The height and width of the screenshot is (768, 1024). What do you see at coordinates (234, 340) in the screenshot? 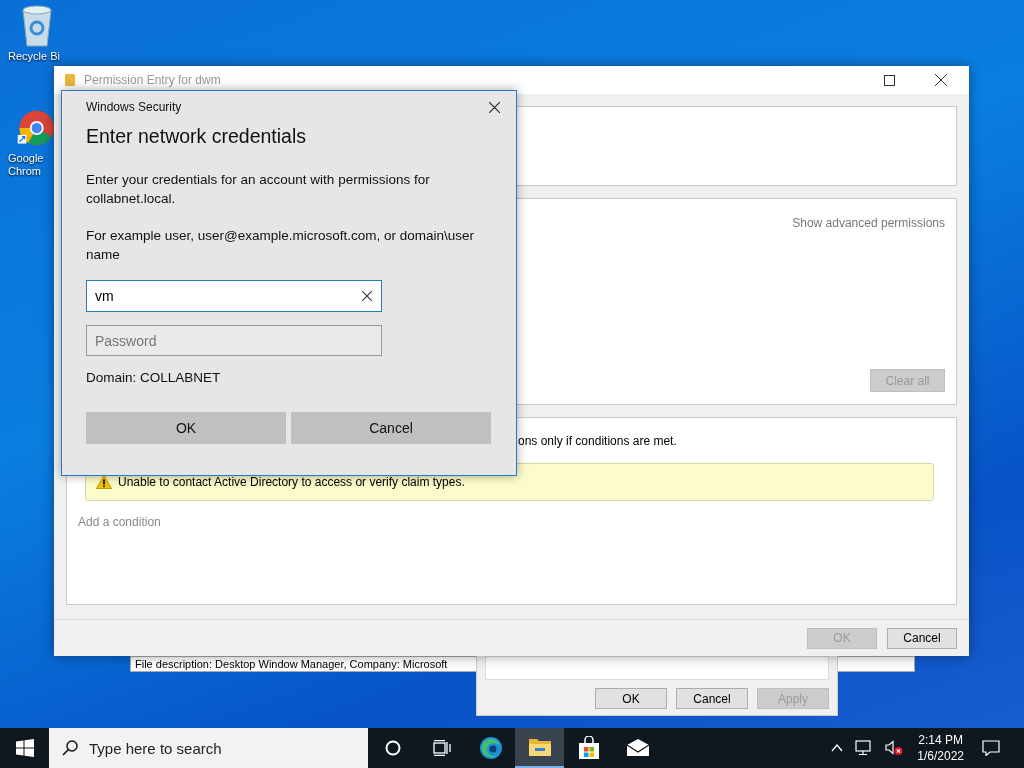
I see `password-field: Password` at bounding box center [234, 340].